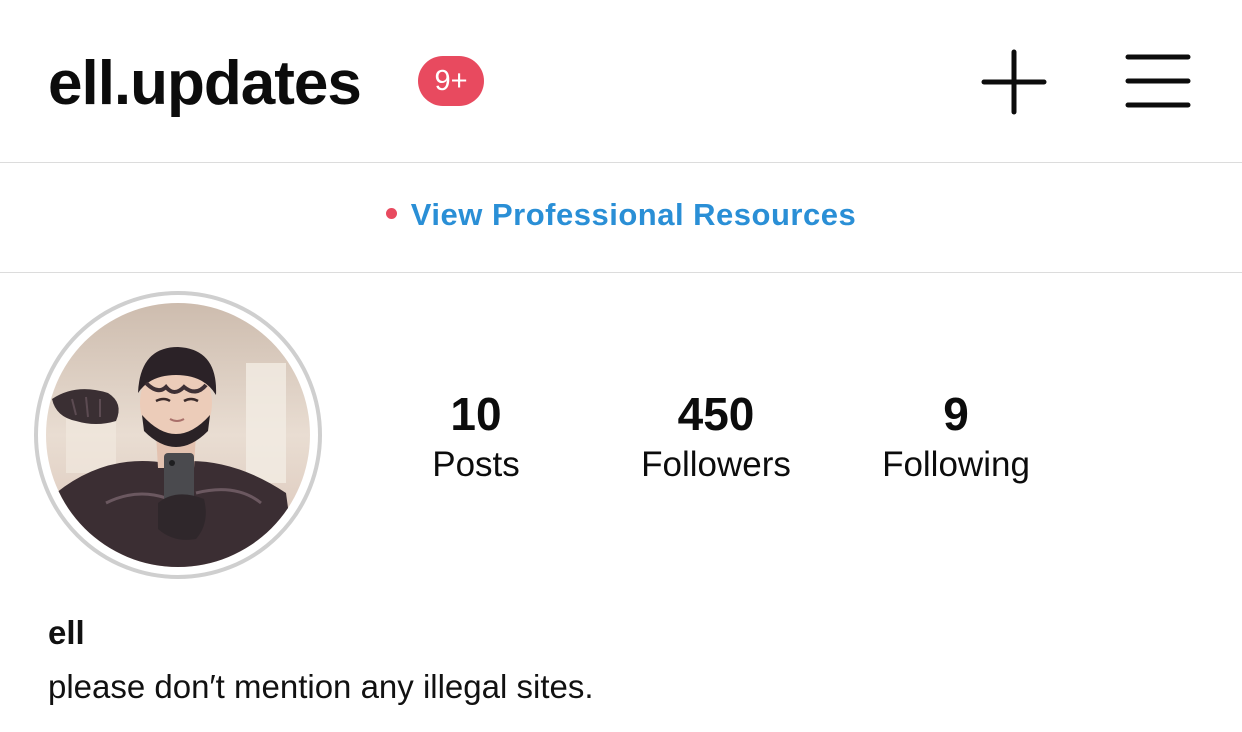  I want to click on posts-count: 10, so click(476, 414).